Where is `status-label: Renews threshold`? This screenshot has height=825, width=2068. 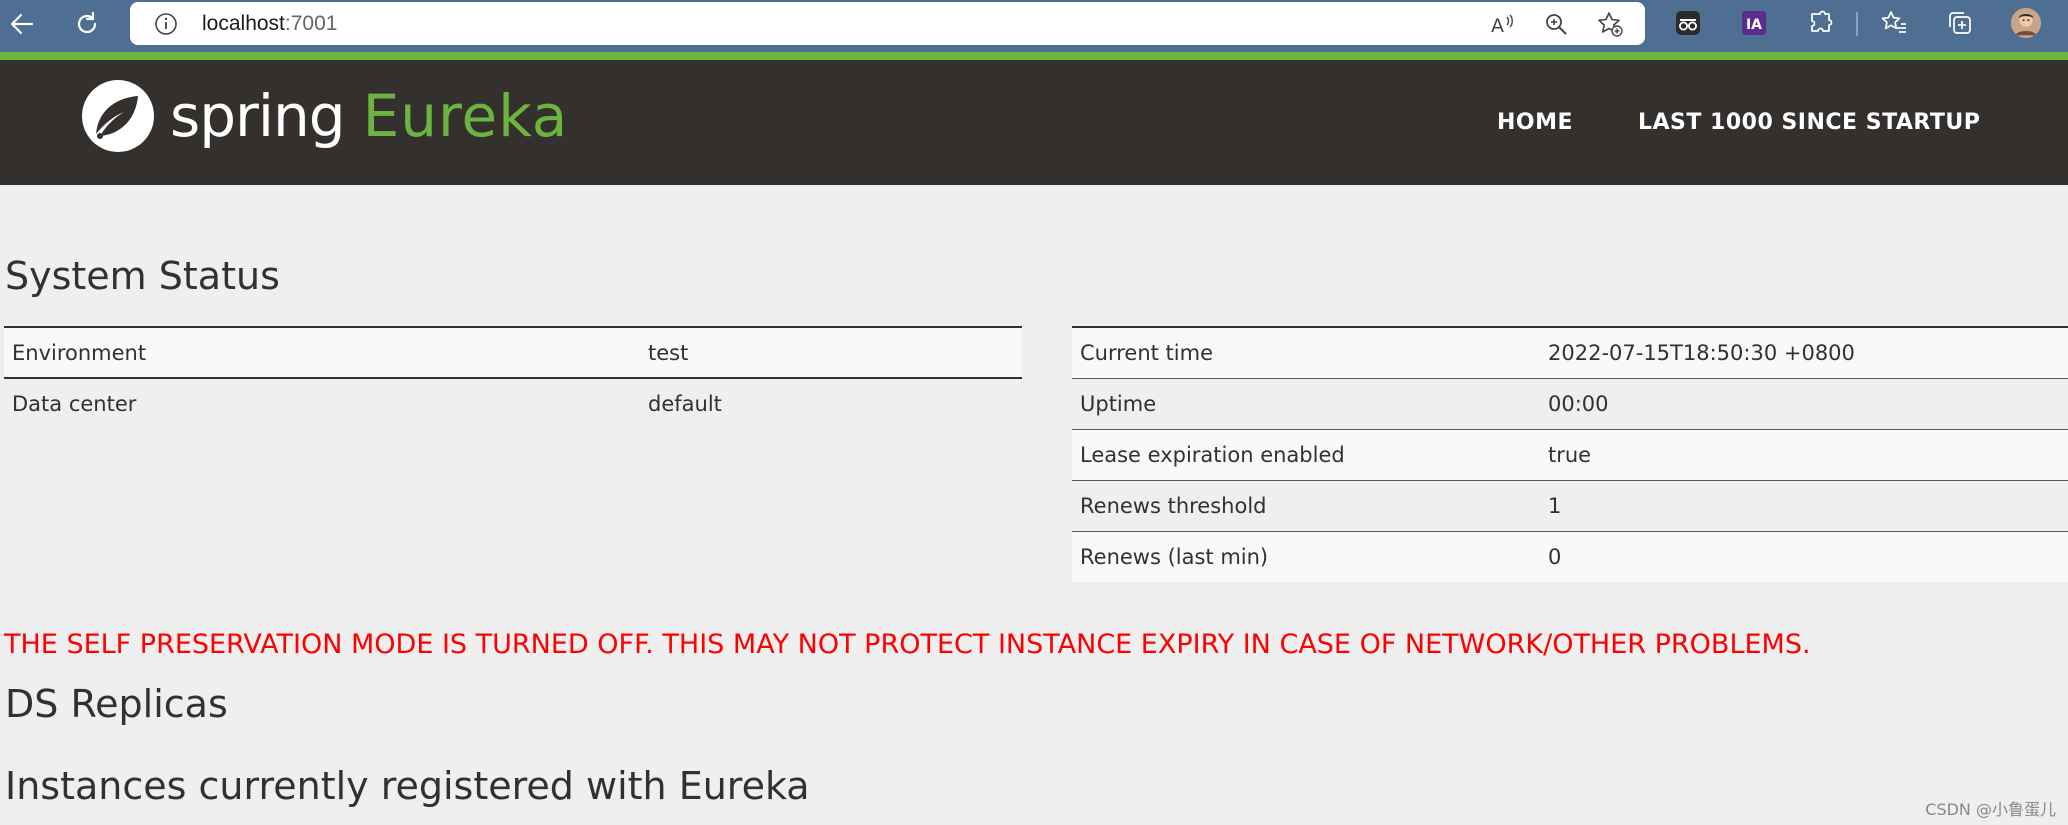
status-label: Renews threshold is located at coordinates (1173, 505).